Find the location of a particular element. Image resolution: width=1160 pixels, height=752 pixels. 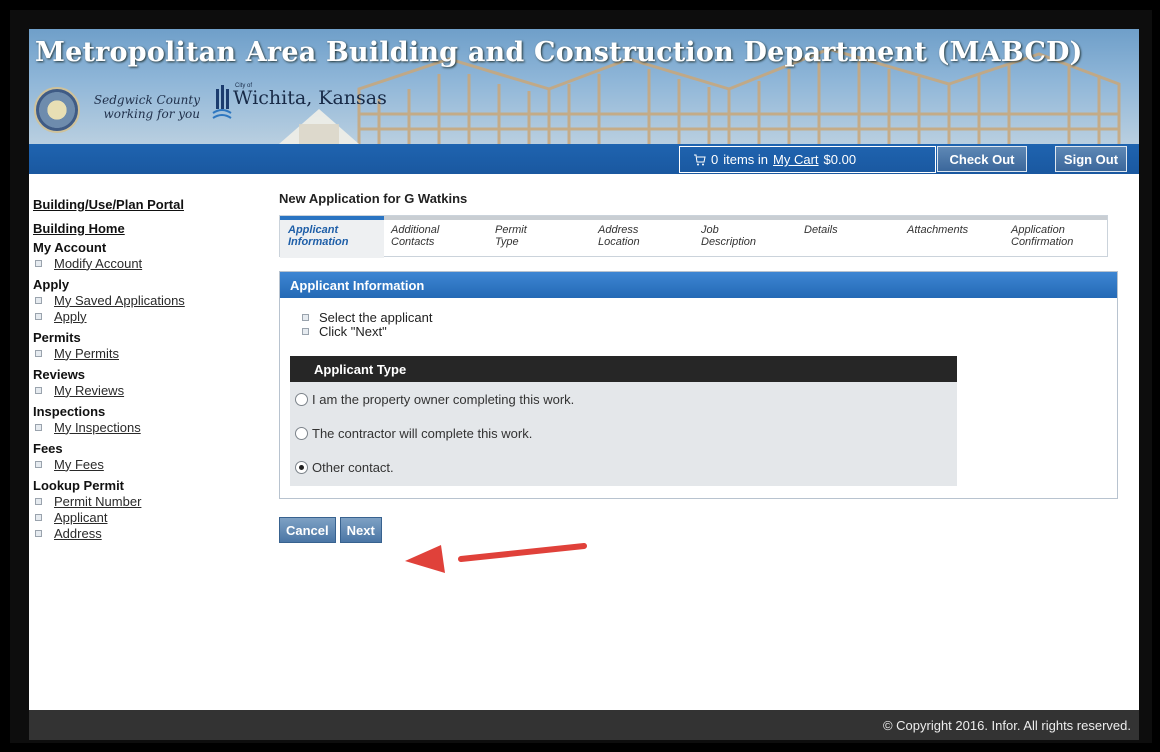

building-home-link: Building Home is located at coordinates (148, 228).